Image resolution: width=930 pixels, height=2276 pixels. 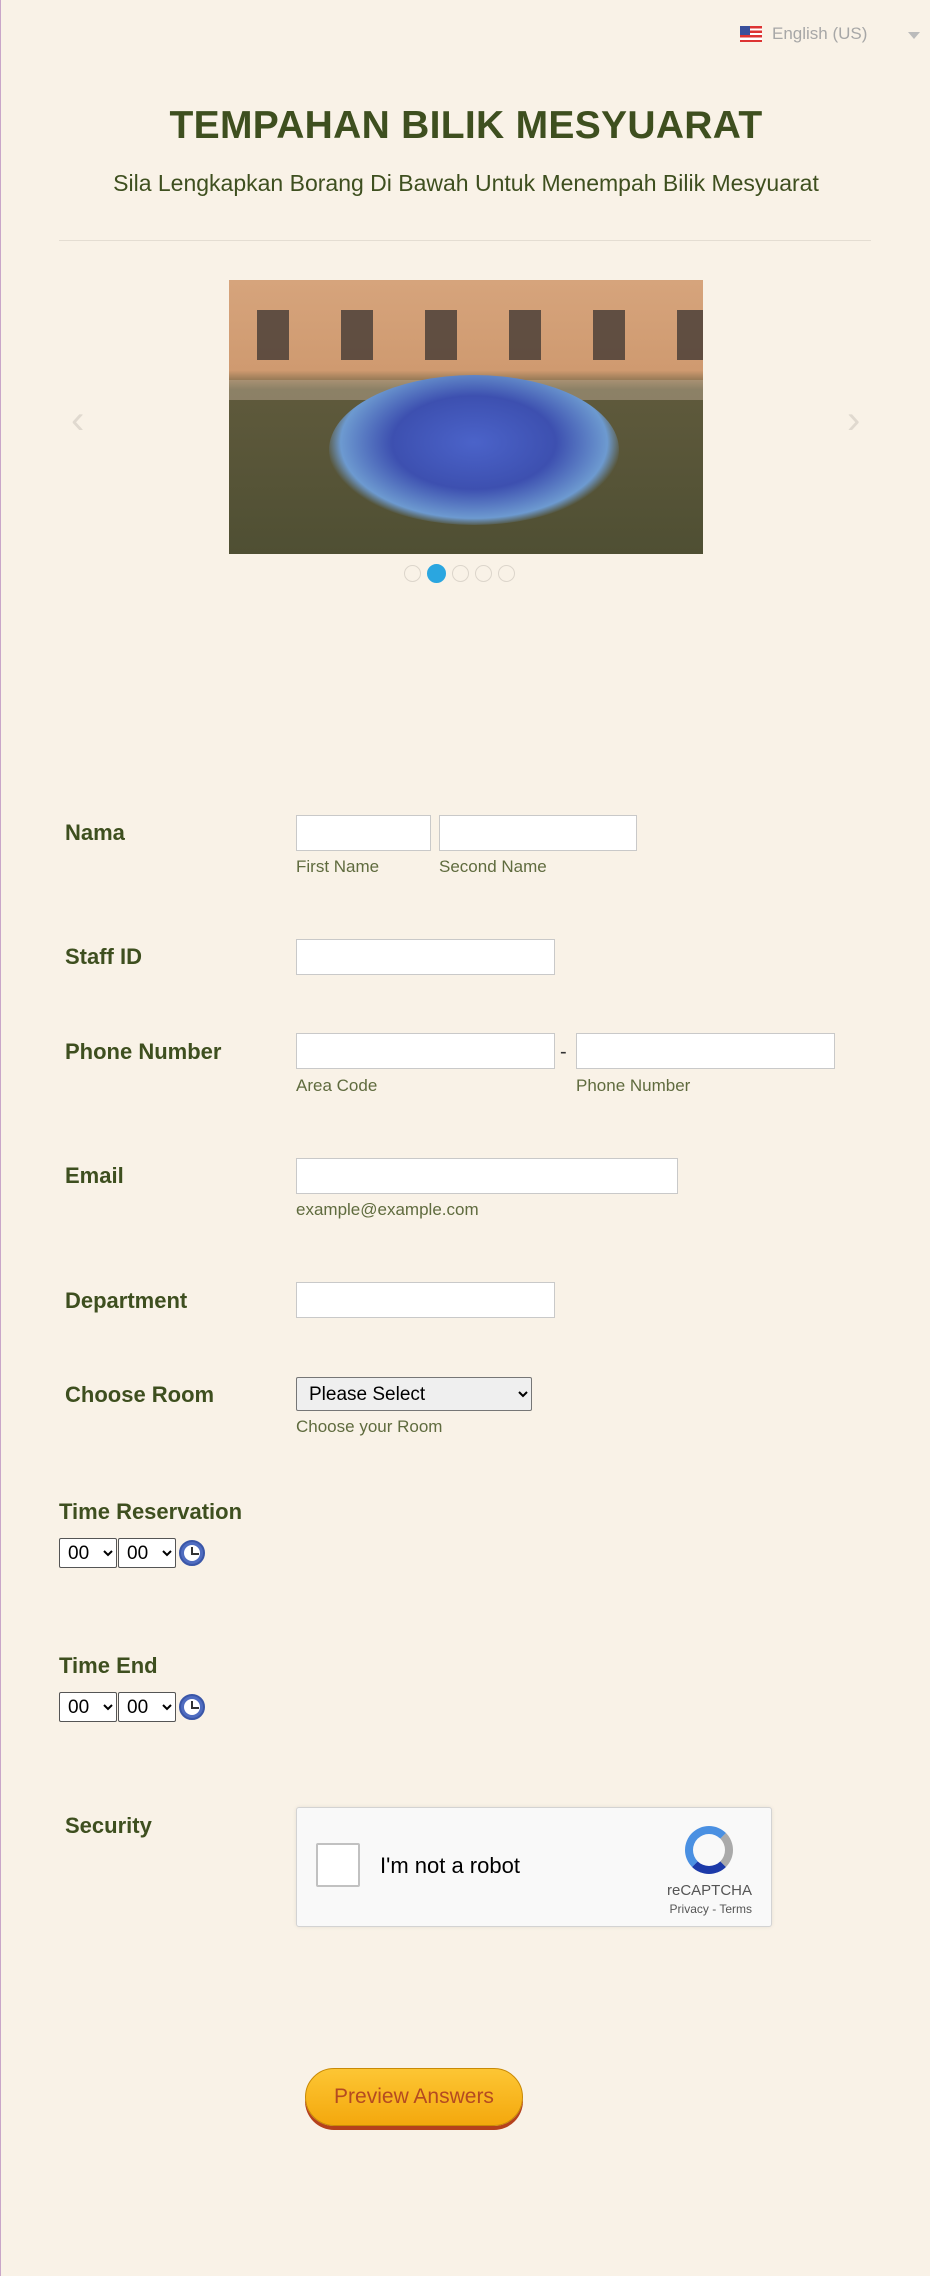 What do you see at coordinates (711, 1909) in the screenshot?
I see `recaptcha-links: Privacy - Terms` at bounding box center [711, 1909].